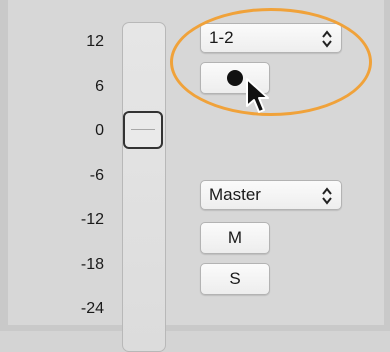  I want to click on db-tick: -18, so click(92, 264).